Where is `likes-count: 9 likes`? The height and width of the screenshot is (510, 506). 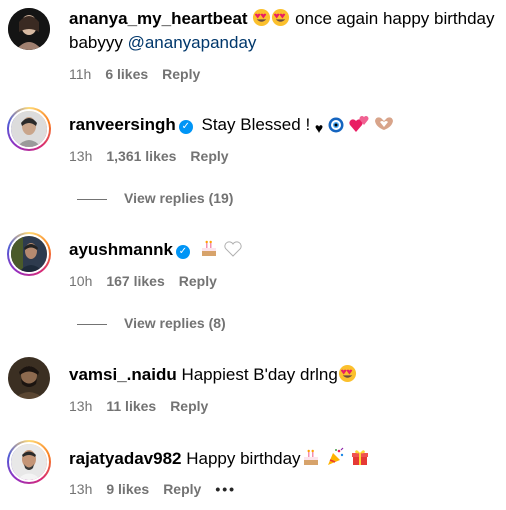 likes-count: 9 likes is located at coordinates (127, 489).